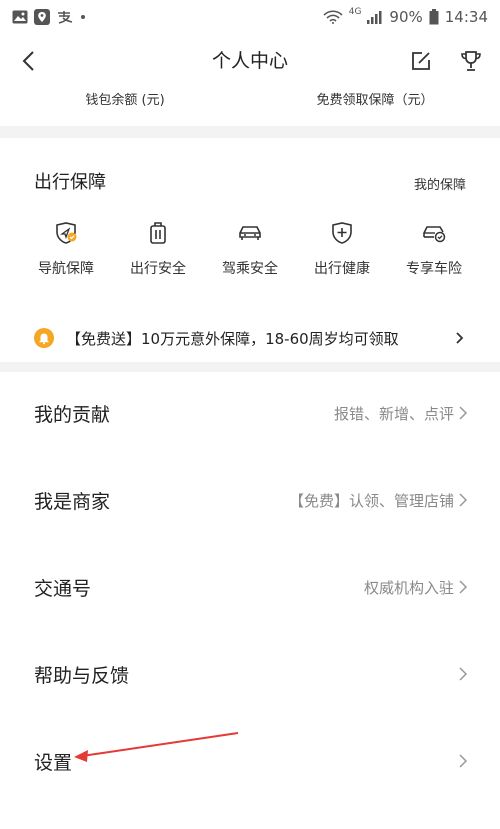  I want to click on bell-icon, so click(44, 338).